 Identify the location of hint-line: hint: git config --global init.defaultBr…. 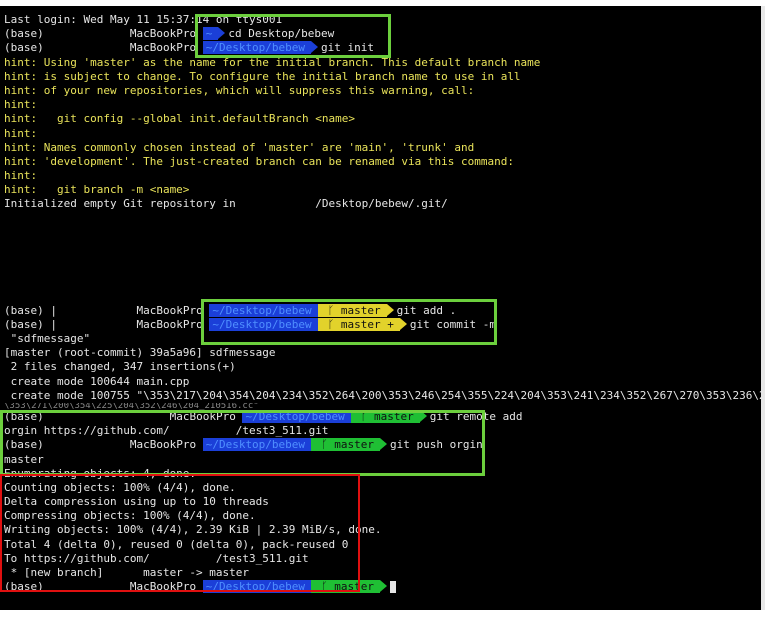
(179, 119).